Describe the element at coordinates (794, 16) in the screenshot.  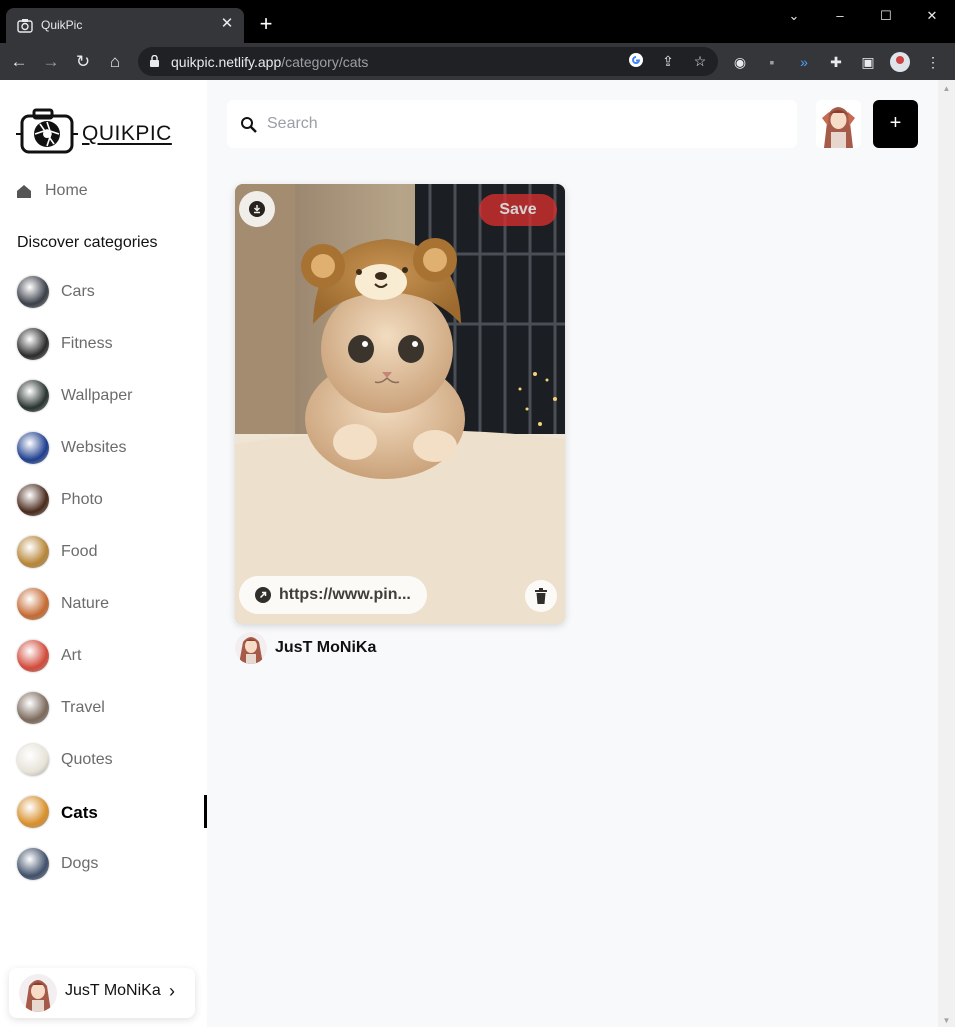
I see `chevron-down-icon: ⌄` at that location.